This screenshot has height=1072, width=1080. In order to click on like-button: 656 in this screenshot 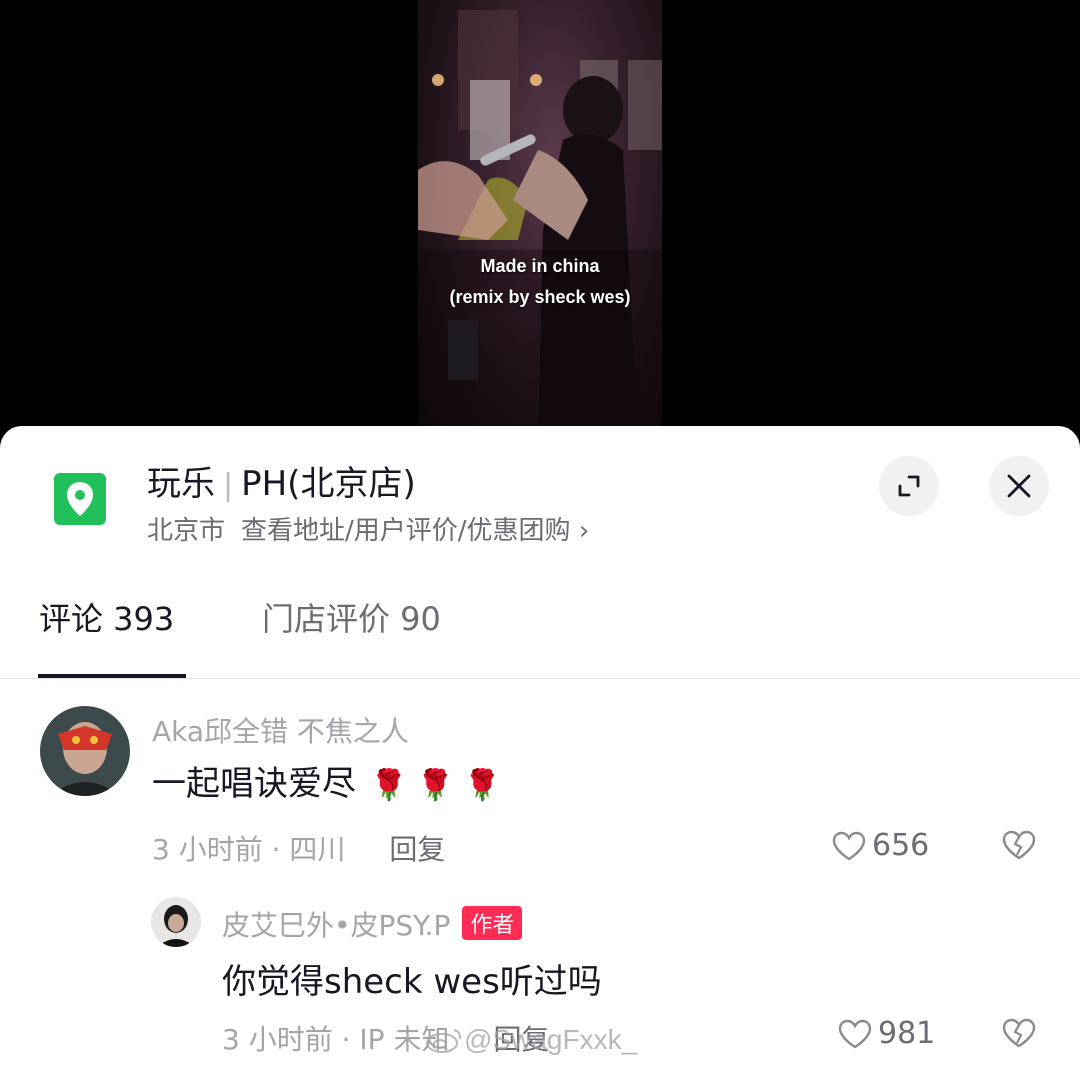, I will do `click(880, 845)`.